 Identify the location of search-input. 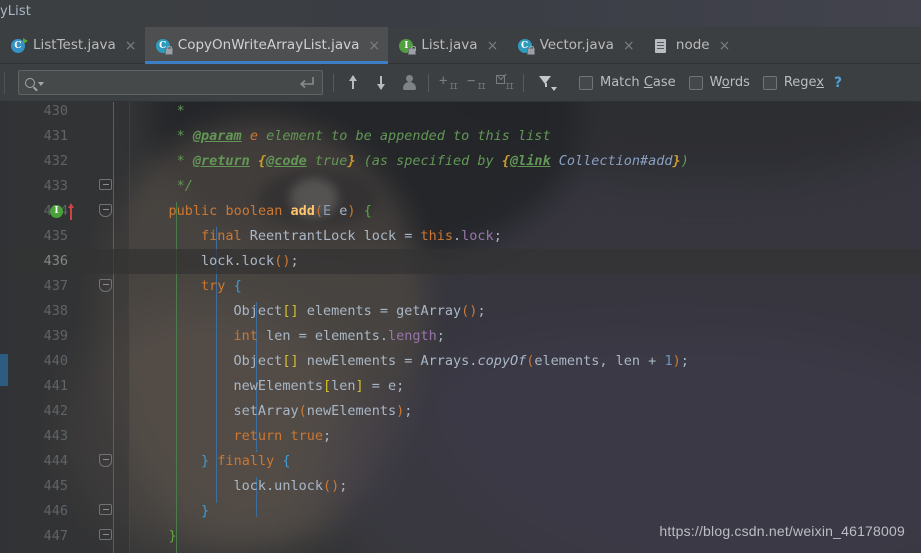
(170, 82).